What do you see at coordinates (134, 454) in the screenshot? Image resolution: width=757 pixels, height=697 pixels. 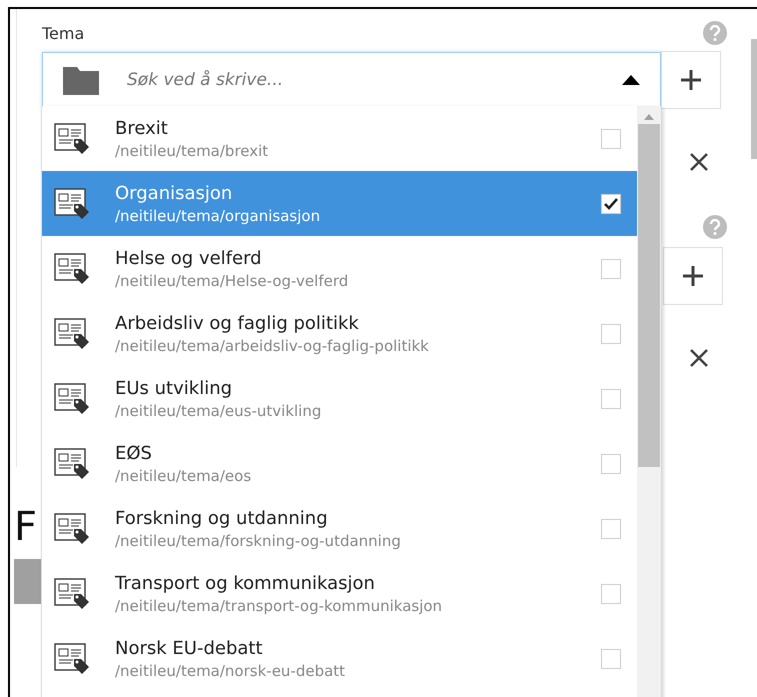 I see `option-title: EØS` at bounding box center [134, 454].